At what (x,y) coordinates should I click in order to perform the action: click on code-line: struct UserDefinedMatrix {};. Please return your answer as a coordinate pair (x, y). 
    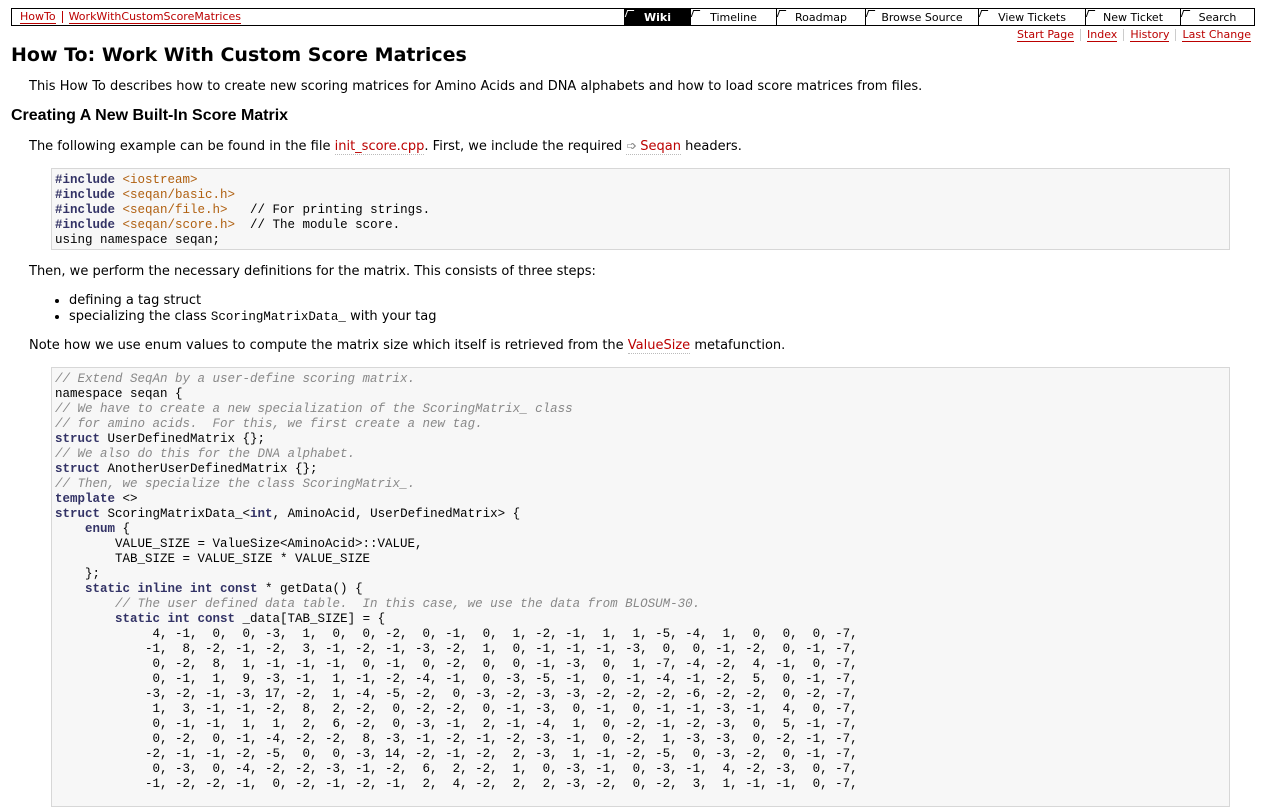
    Looking at the image, I should click on (160, 439).